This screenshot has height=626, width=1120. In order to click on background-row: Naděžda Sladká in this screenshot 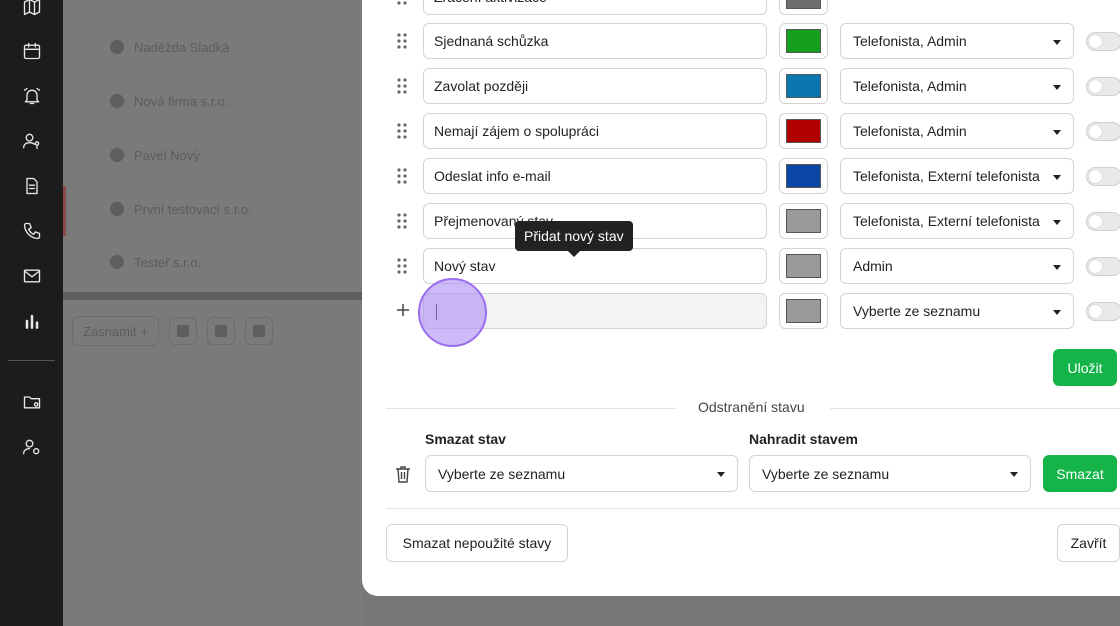, I will do `click(169, 47)`.